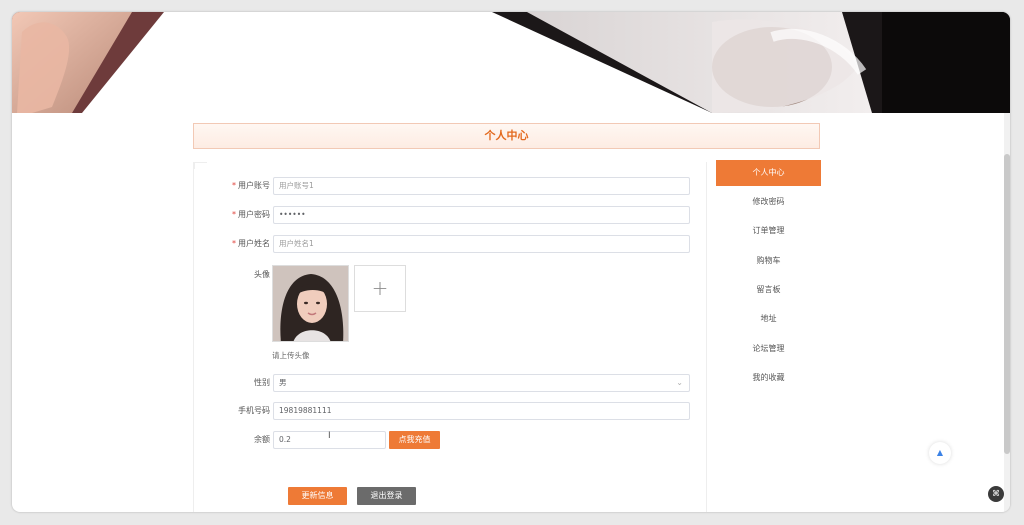  What do you see at coordinates (481, 383) in the screenshot?
I see `gender-select: 男 ⌄` at bounding box center [481, 383].